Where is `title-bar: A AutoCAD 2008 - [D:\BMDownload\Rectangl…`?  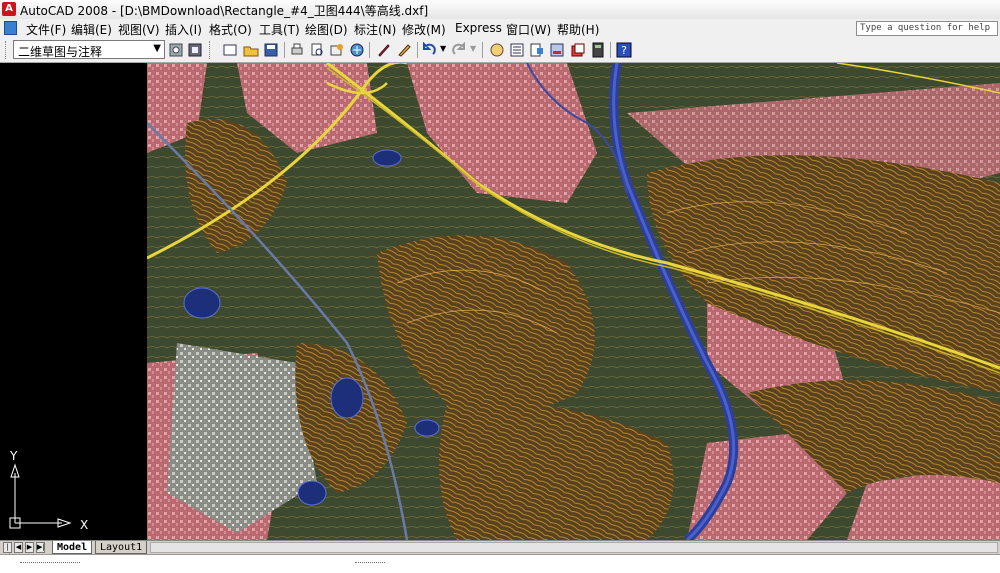
title-bar: A AutoCAD 2008 - [D:\BMDownload\Rectangl… is located at coordinates (500, 10).